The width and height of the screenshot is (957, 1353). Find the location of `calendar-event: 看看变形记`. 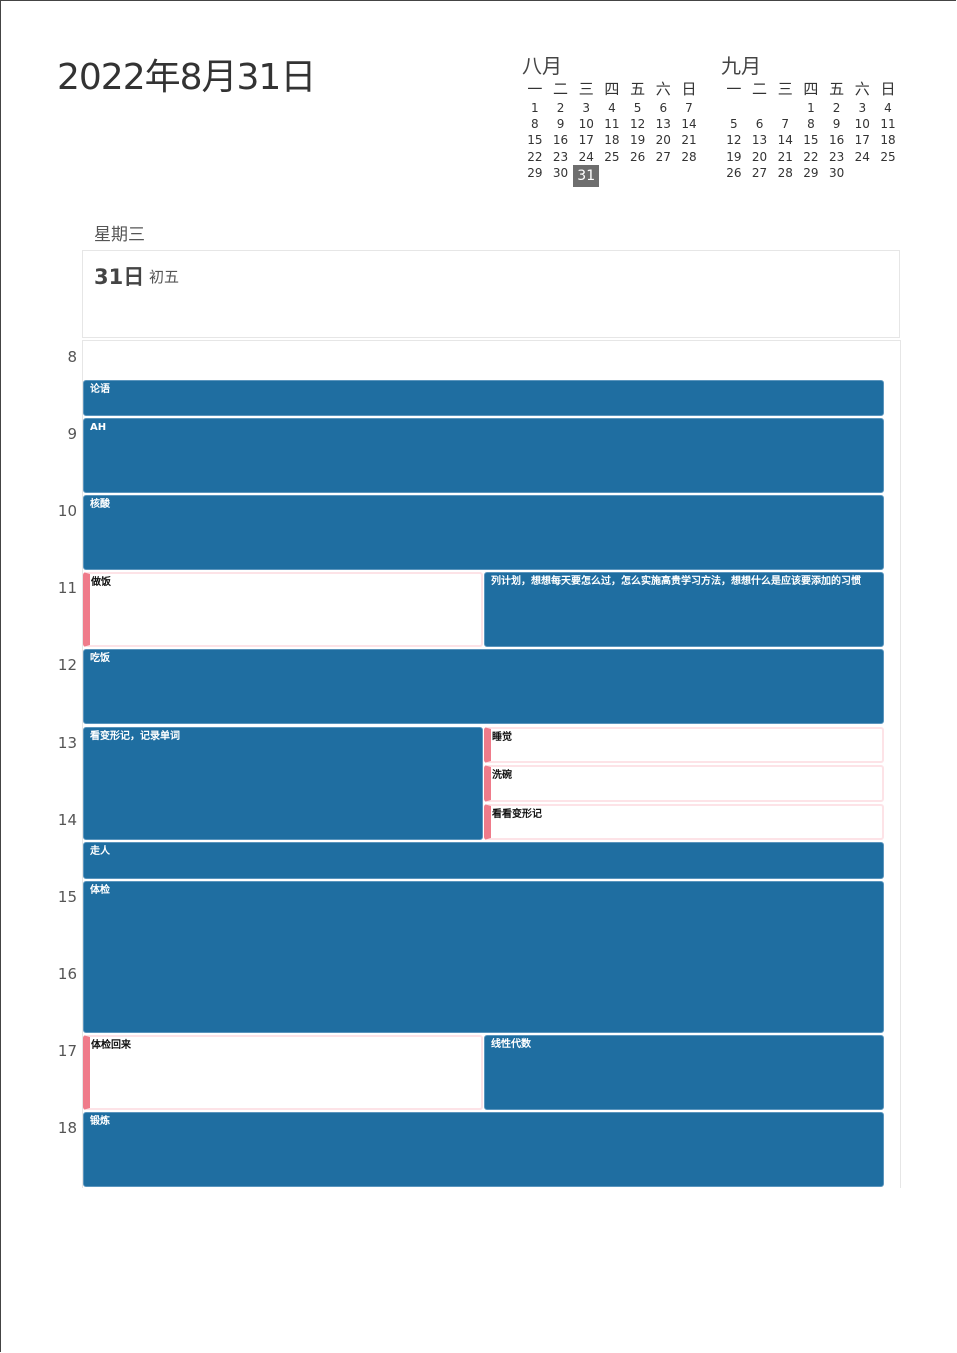

calendar-event: 看看变形记 is located at coordinates (684, 822).